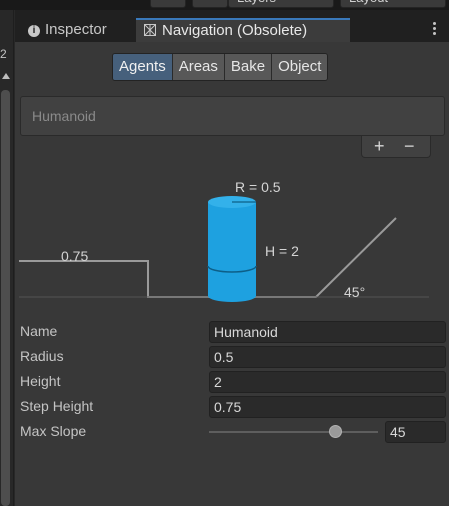 The image size is (449, 506). What do you see at coordinates (409, 146) in the screenshot?
I see `remove-agent-button: −` at bounding box center [409, 146].